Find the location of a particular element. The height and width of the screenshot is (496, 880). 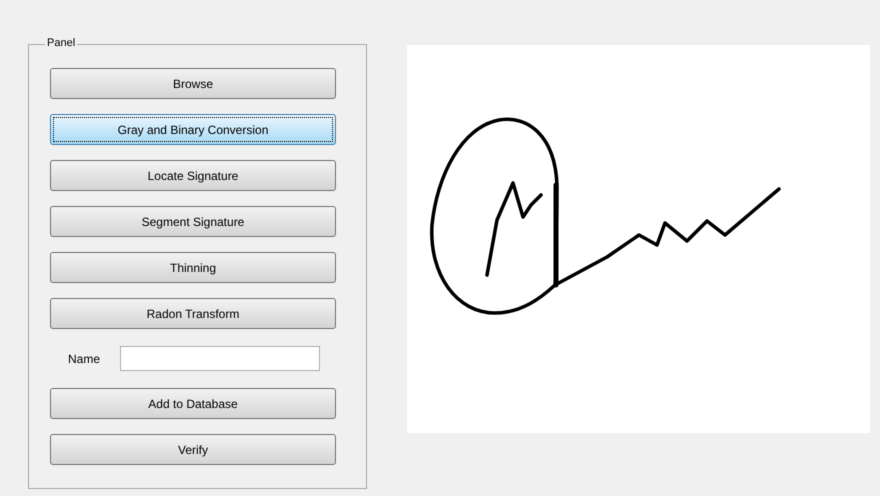

push-button: Radon Transform is located at coordinates (193, 313).